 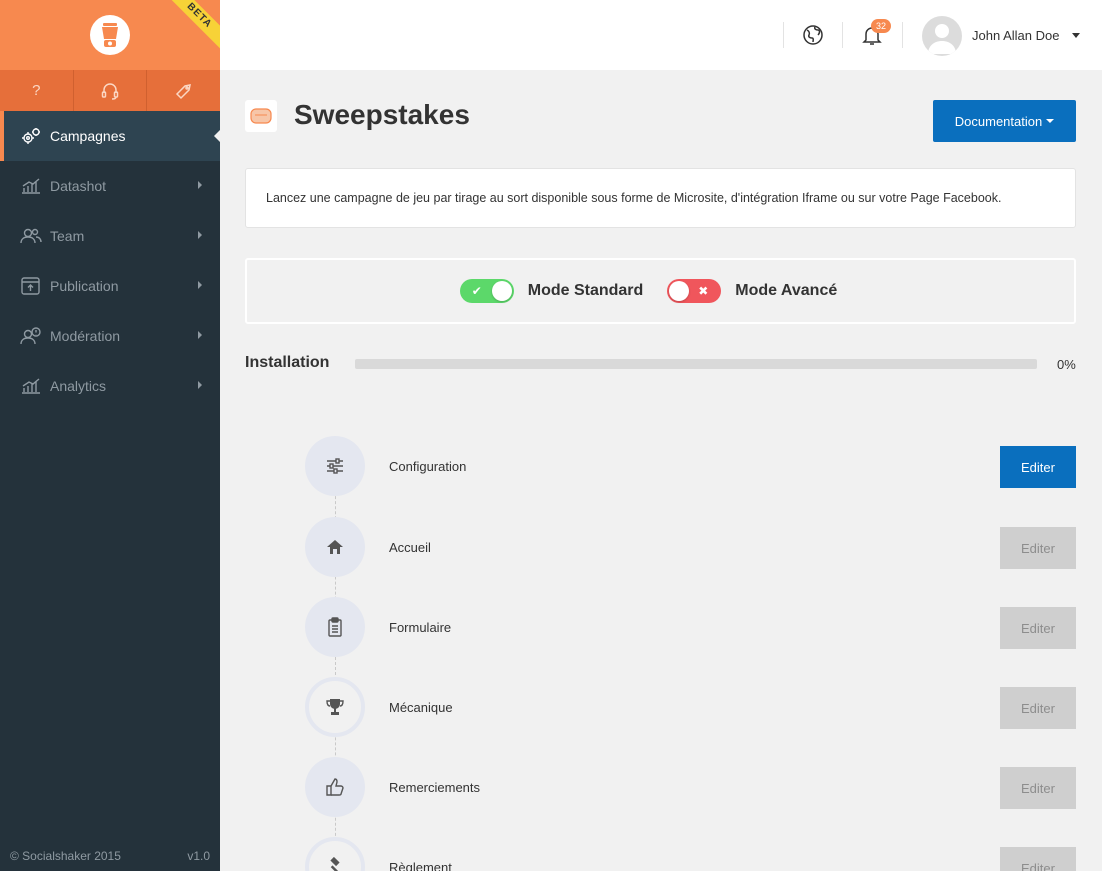 I want to click on users-icon, so click(x=31, y=236).